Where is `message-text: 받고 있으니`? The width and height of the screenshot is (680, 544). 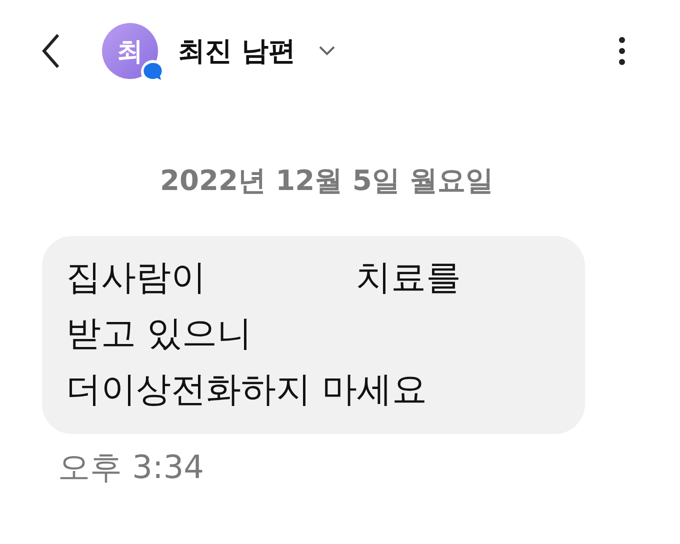 message-text: 받고 있으니 is located at coordinates (159, 334).